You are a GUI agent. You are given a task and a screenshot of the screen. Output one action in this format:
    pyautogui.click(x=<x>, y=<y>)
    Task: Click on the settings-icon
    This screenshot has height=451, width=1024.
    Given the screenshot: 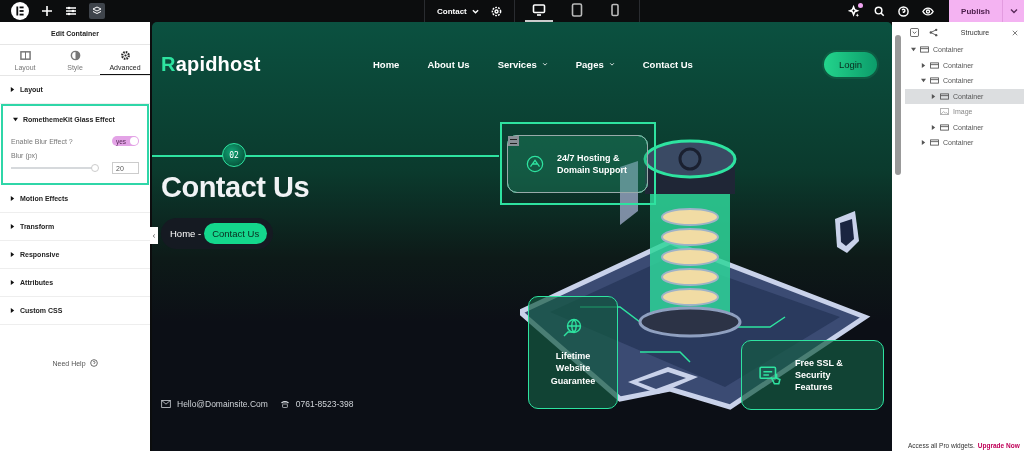 What is the action you would take?
    pyautogui.click(x=496, y=11)
    